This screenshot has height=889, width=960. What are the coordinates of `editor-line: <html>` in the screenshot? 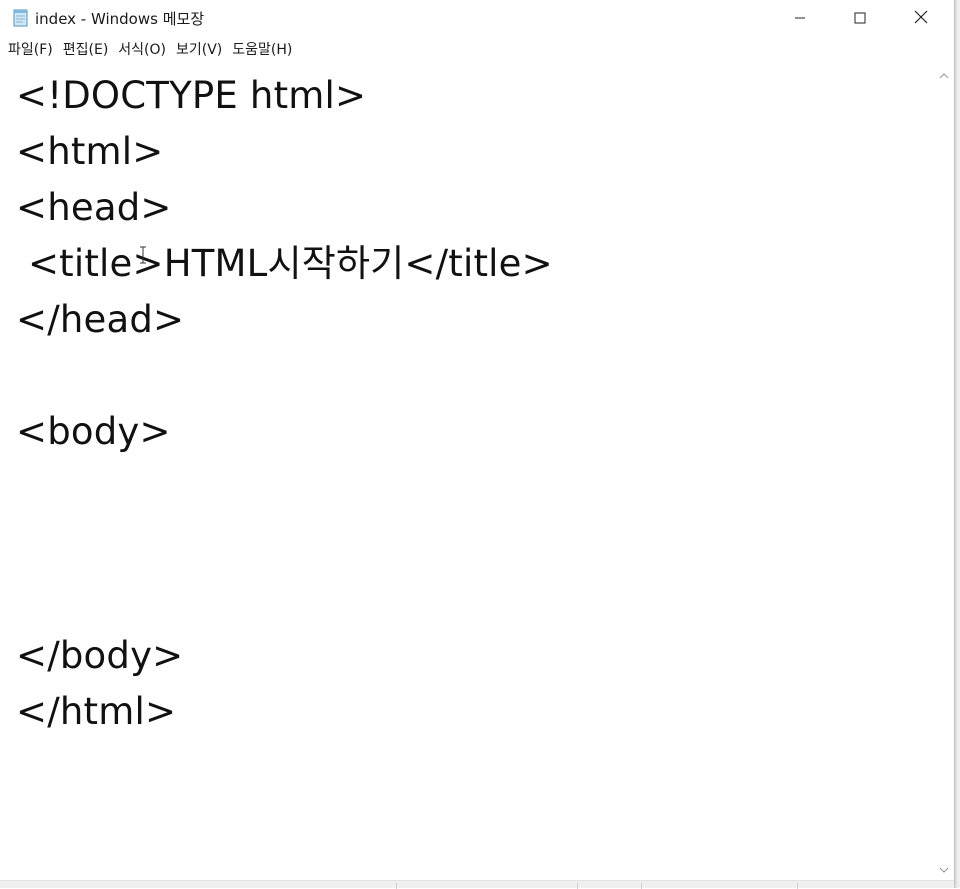 It's located at (90, 151).